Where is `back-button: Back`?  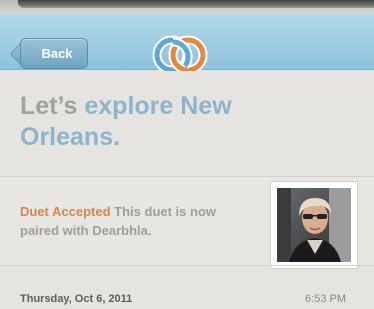
back-button: Back is located at coordinates (54, 53).